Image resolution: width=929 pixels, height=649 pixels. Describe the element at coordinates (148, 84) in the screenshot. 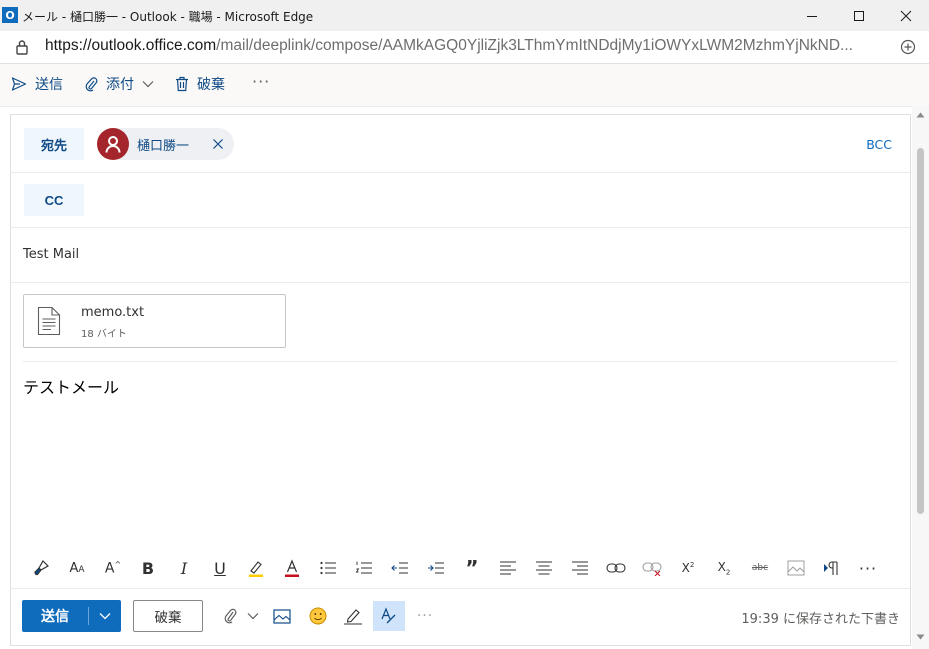

I see `chevron-down-icon` at that location.